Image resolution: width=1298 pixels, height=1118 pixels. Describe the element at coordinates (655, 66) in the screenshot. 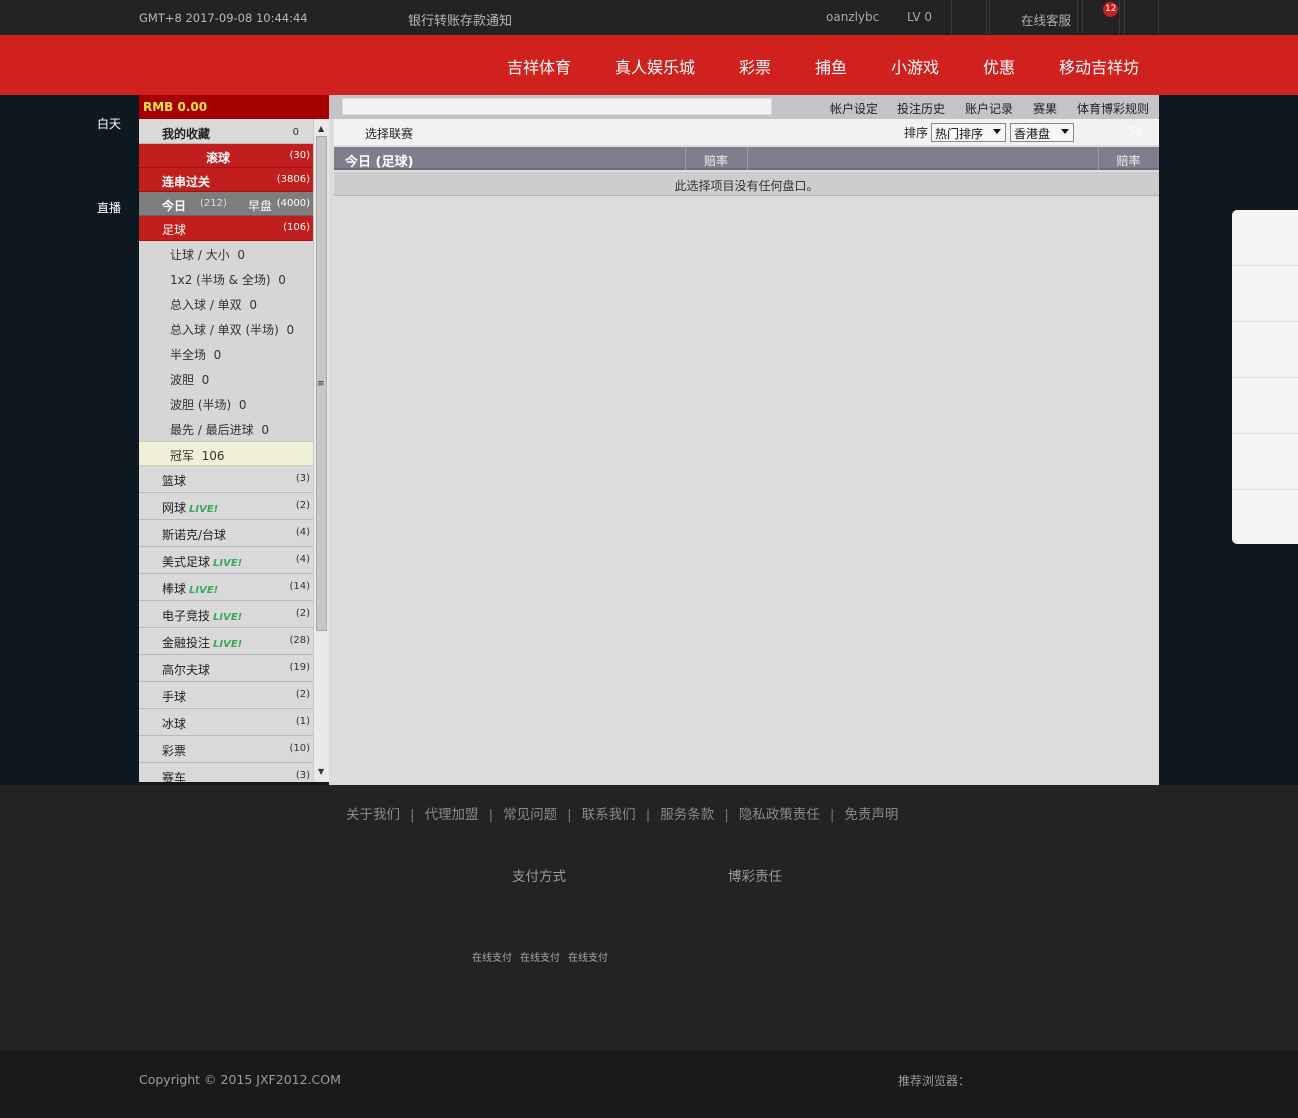

I see `nav-item-live-casino: 真人娱乐城` at that location.